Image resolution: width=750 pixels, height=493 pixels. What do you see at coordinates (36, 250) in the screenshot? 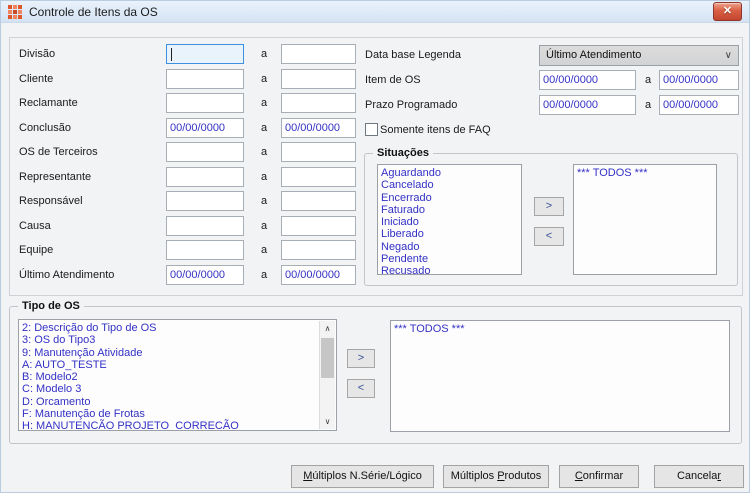
I see `field-label: Equipe` at bounding box center [36, 250].